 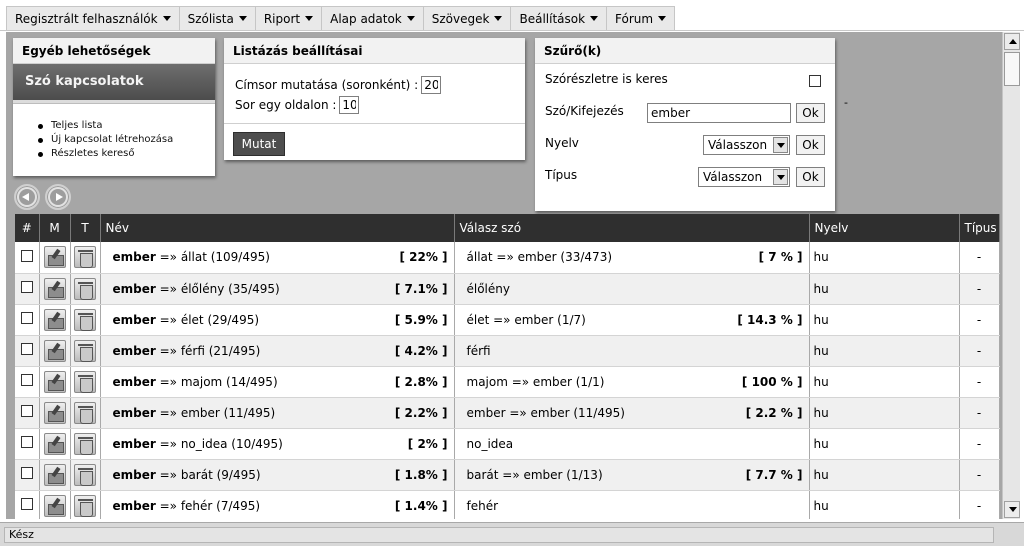 I want to click on menu-texts: Szövegek, so click(x=468, y=18).